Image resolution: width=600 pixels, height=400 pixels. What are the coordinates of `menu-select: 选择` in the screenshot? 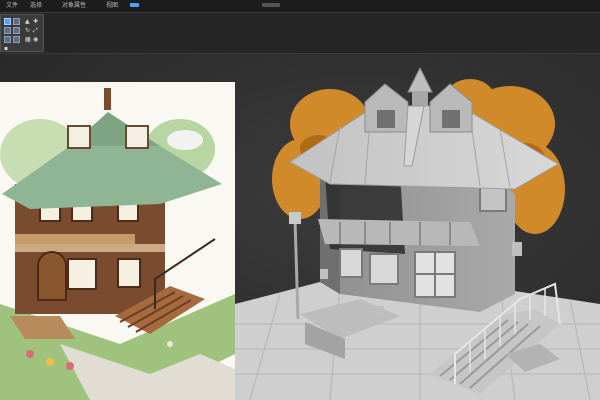 It's located at (36, 6).